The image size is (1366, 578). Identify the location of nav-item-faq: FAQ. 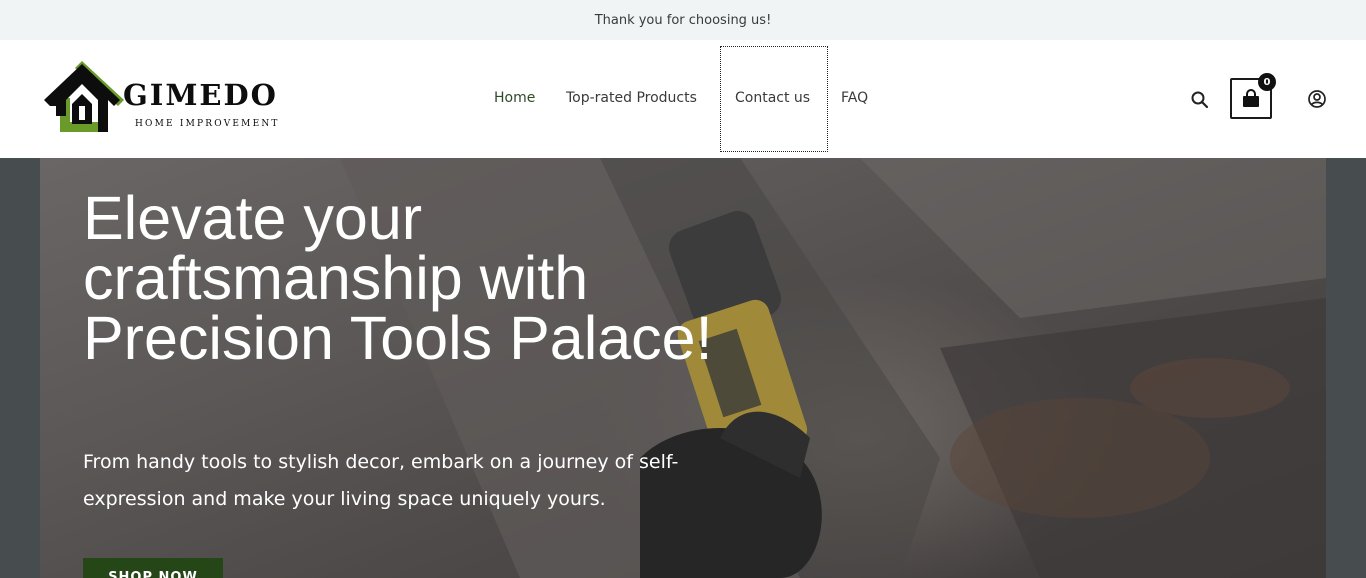
(854, 98).